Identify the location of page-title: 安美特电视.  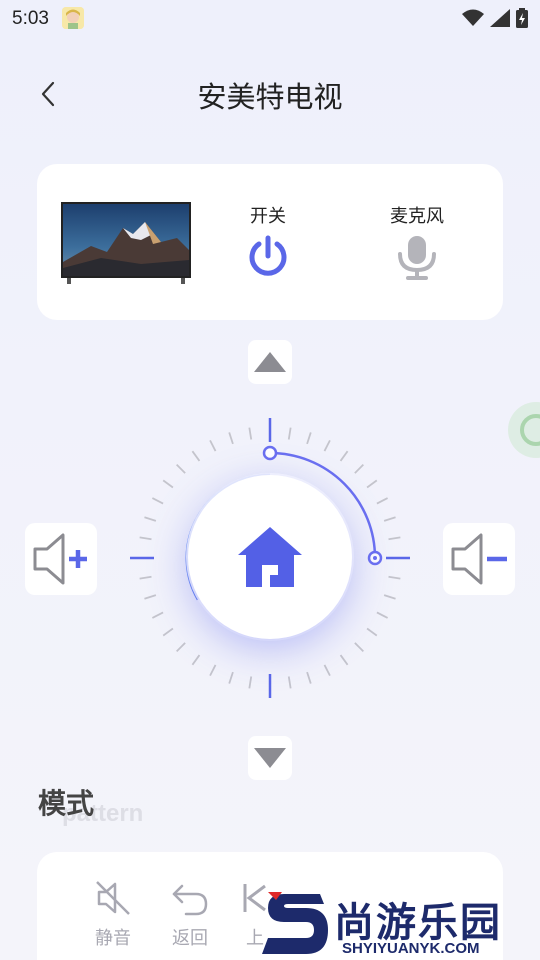
(270, 97).